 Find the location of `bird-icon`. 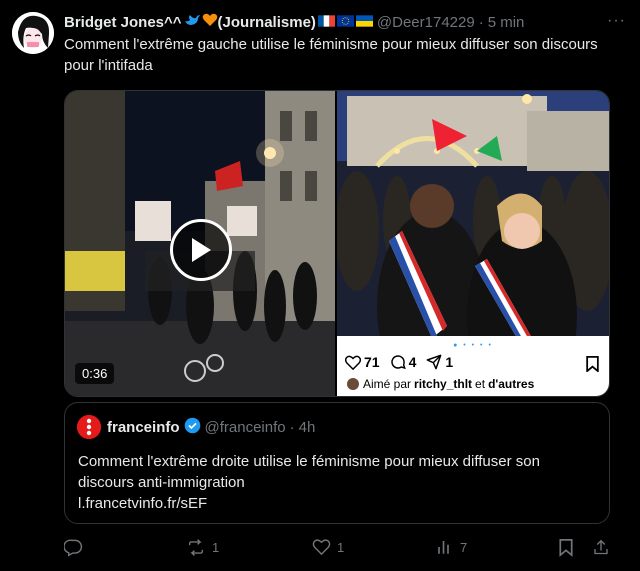

bird-icon is located at coordinates (192, 22).